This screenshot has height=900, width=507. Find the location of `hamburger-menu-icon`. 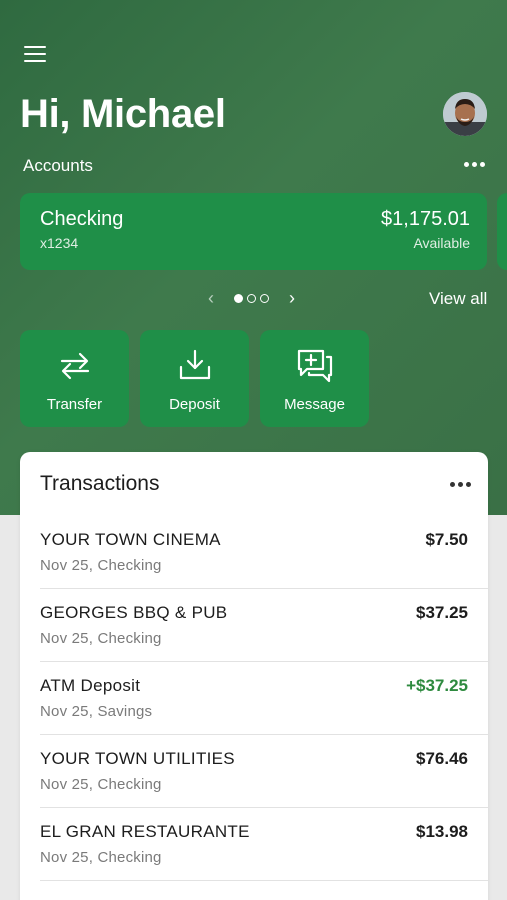

hamburger-menu-icon is located at coordinates (35, 54).